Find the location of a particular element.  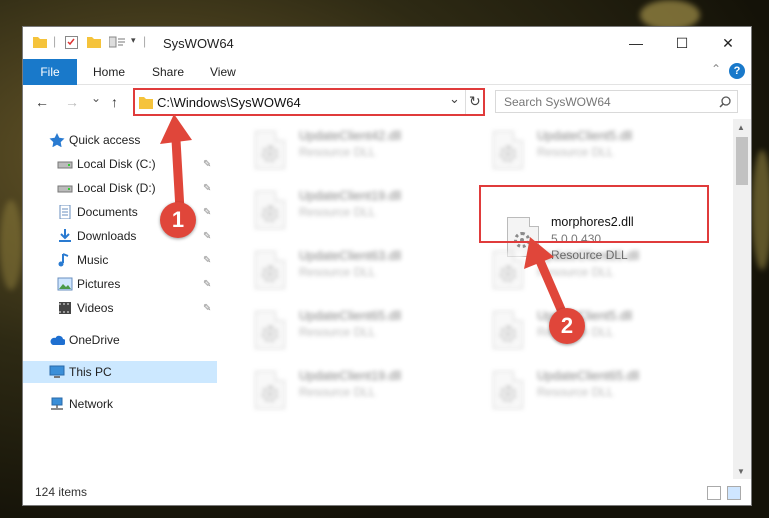

tab-view: View is located at coordinates (223, 72).